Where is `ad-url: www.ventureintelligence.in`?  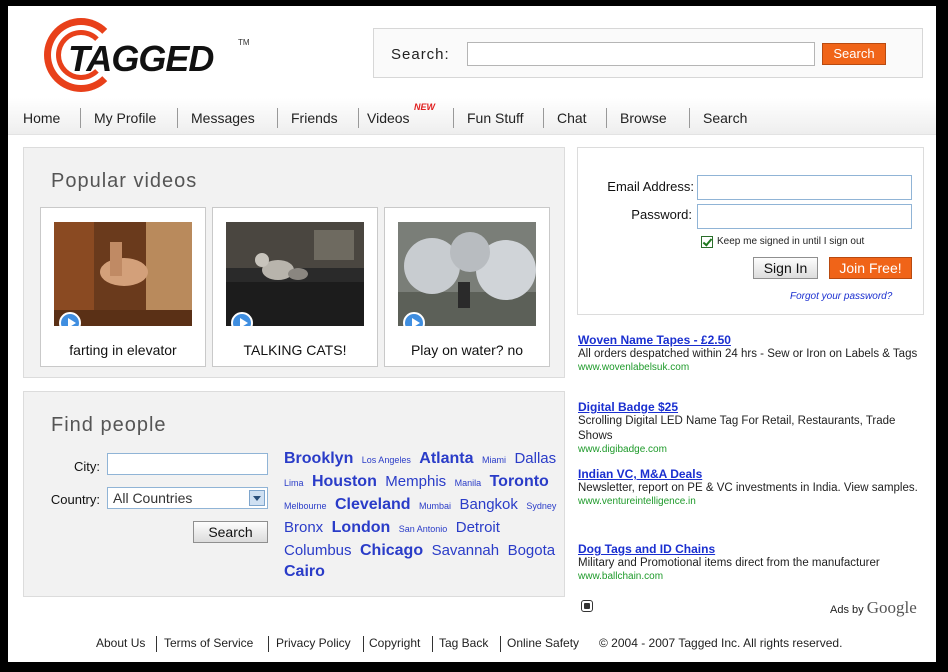 ad-url: www.ventureintelligence.in is located at coordinates (753, 501).